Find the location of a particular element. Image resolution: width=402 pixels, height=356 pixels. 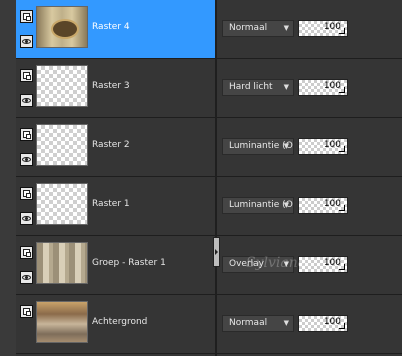

layer-name-area: Raster 4 is located at coordinates (116, 29).